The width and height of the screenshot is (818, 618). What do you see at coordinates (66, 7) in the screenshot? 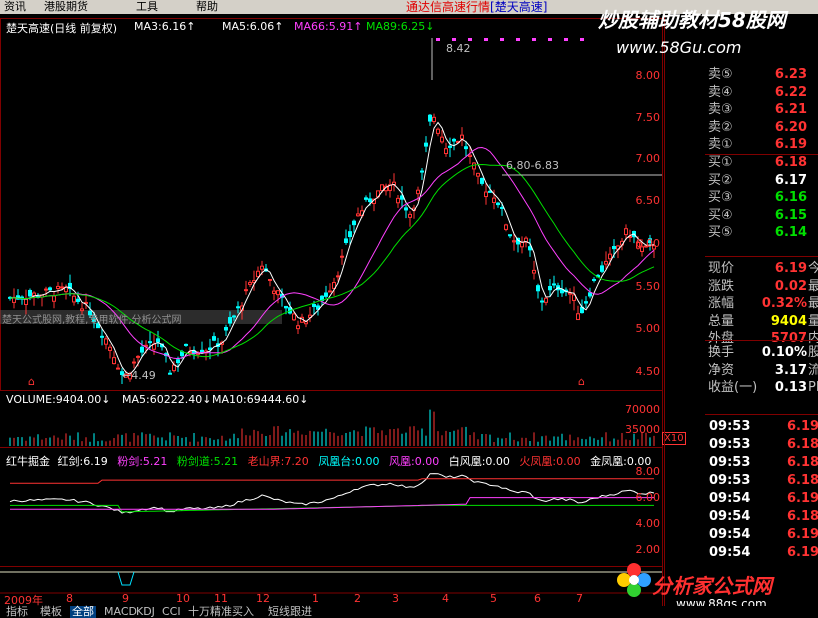
I see `menu-item-hk-futures: 港股期货` at bounding box center [66, 7].